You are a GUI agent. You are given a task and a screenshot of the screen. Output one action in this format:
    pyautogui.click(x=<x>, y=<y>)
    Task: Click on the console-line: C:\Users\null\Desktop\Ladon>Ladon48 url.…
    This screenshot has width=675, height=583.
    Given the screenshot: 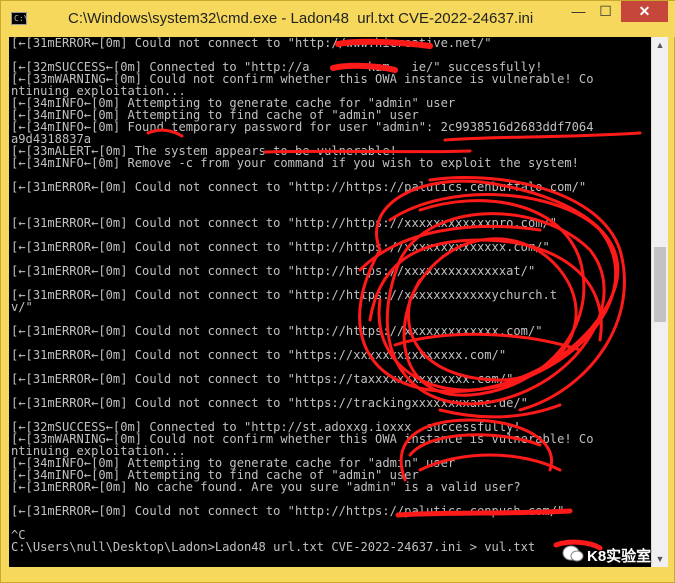 What is the action you would take?
    pyautogui.click(x=273, y=547)
    